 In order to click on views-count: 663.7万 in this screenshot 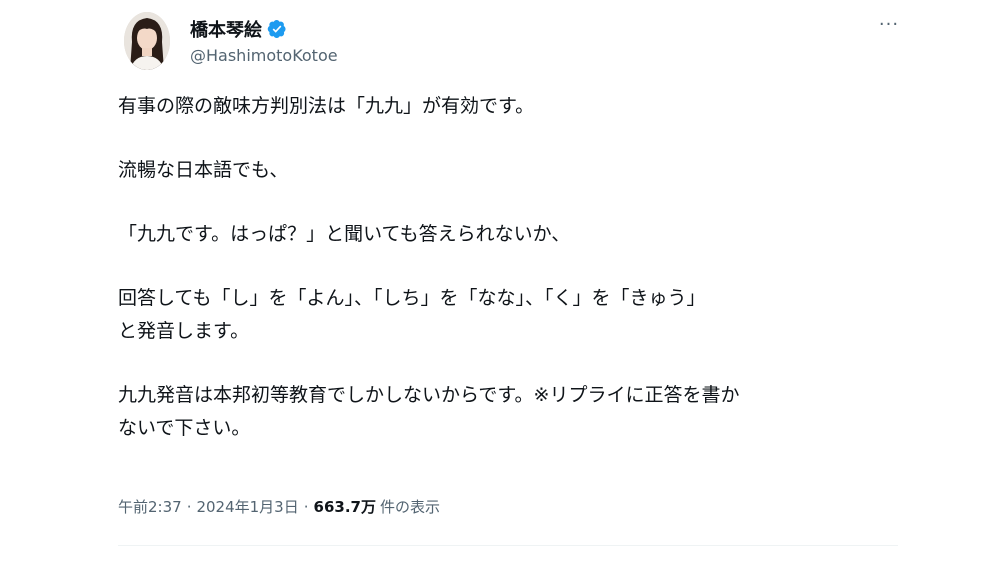, I will do `click(344, 507)`.